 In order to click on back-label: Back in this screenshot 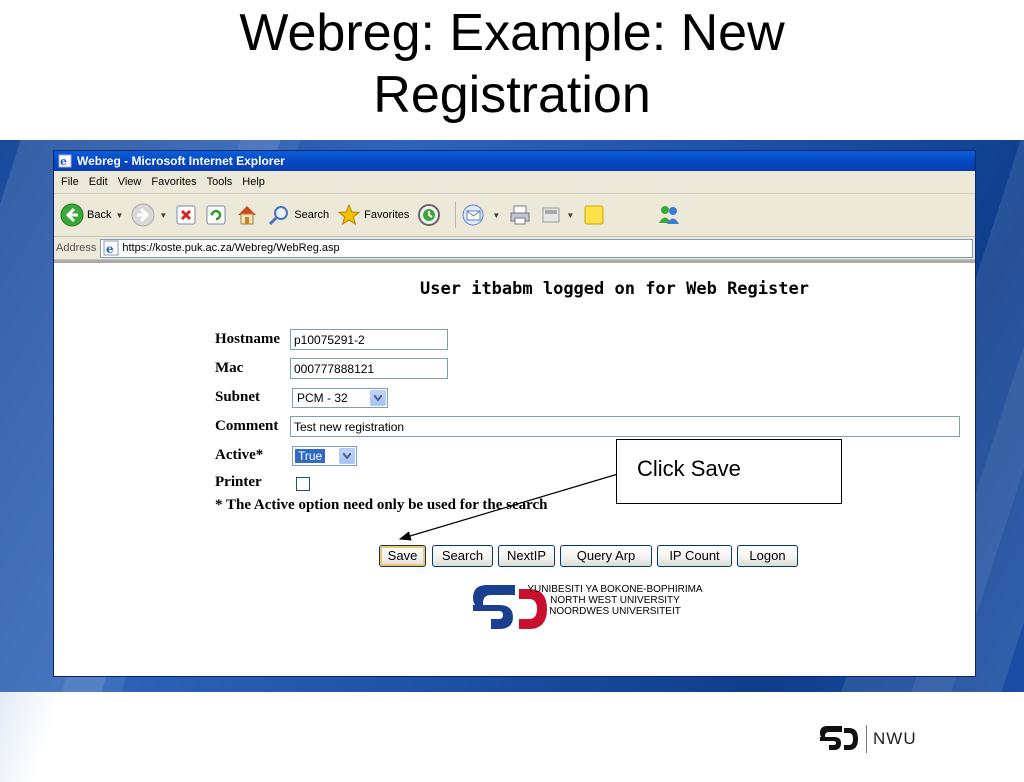, I will do `click(99, 215)`.